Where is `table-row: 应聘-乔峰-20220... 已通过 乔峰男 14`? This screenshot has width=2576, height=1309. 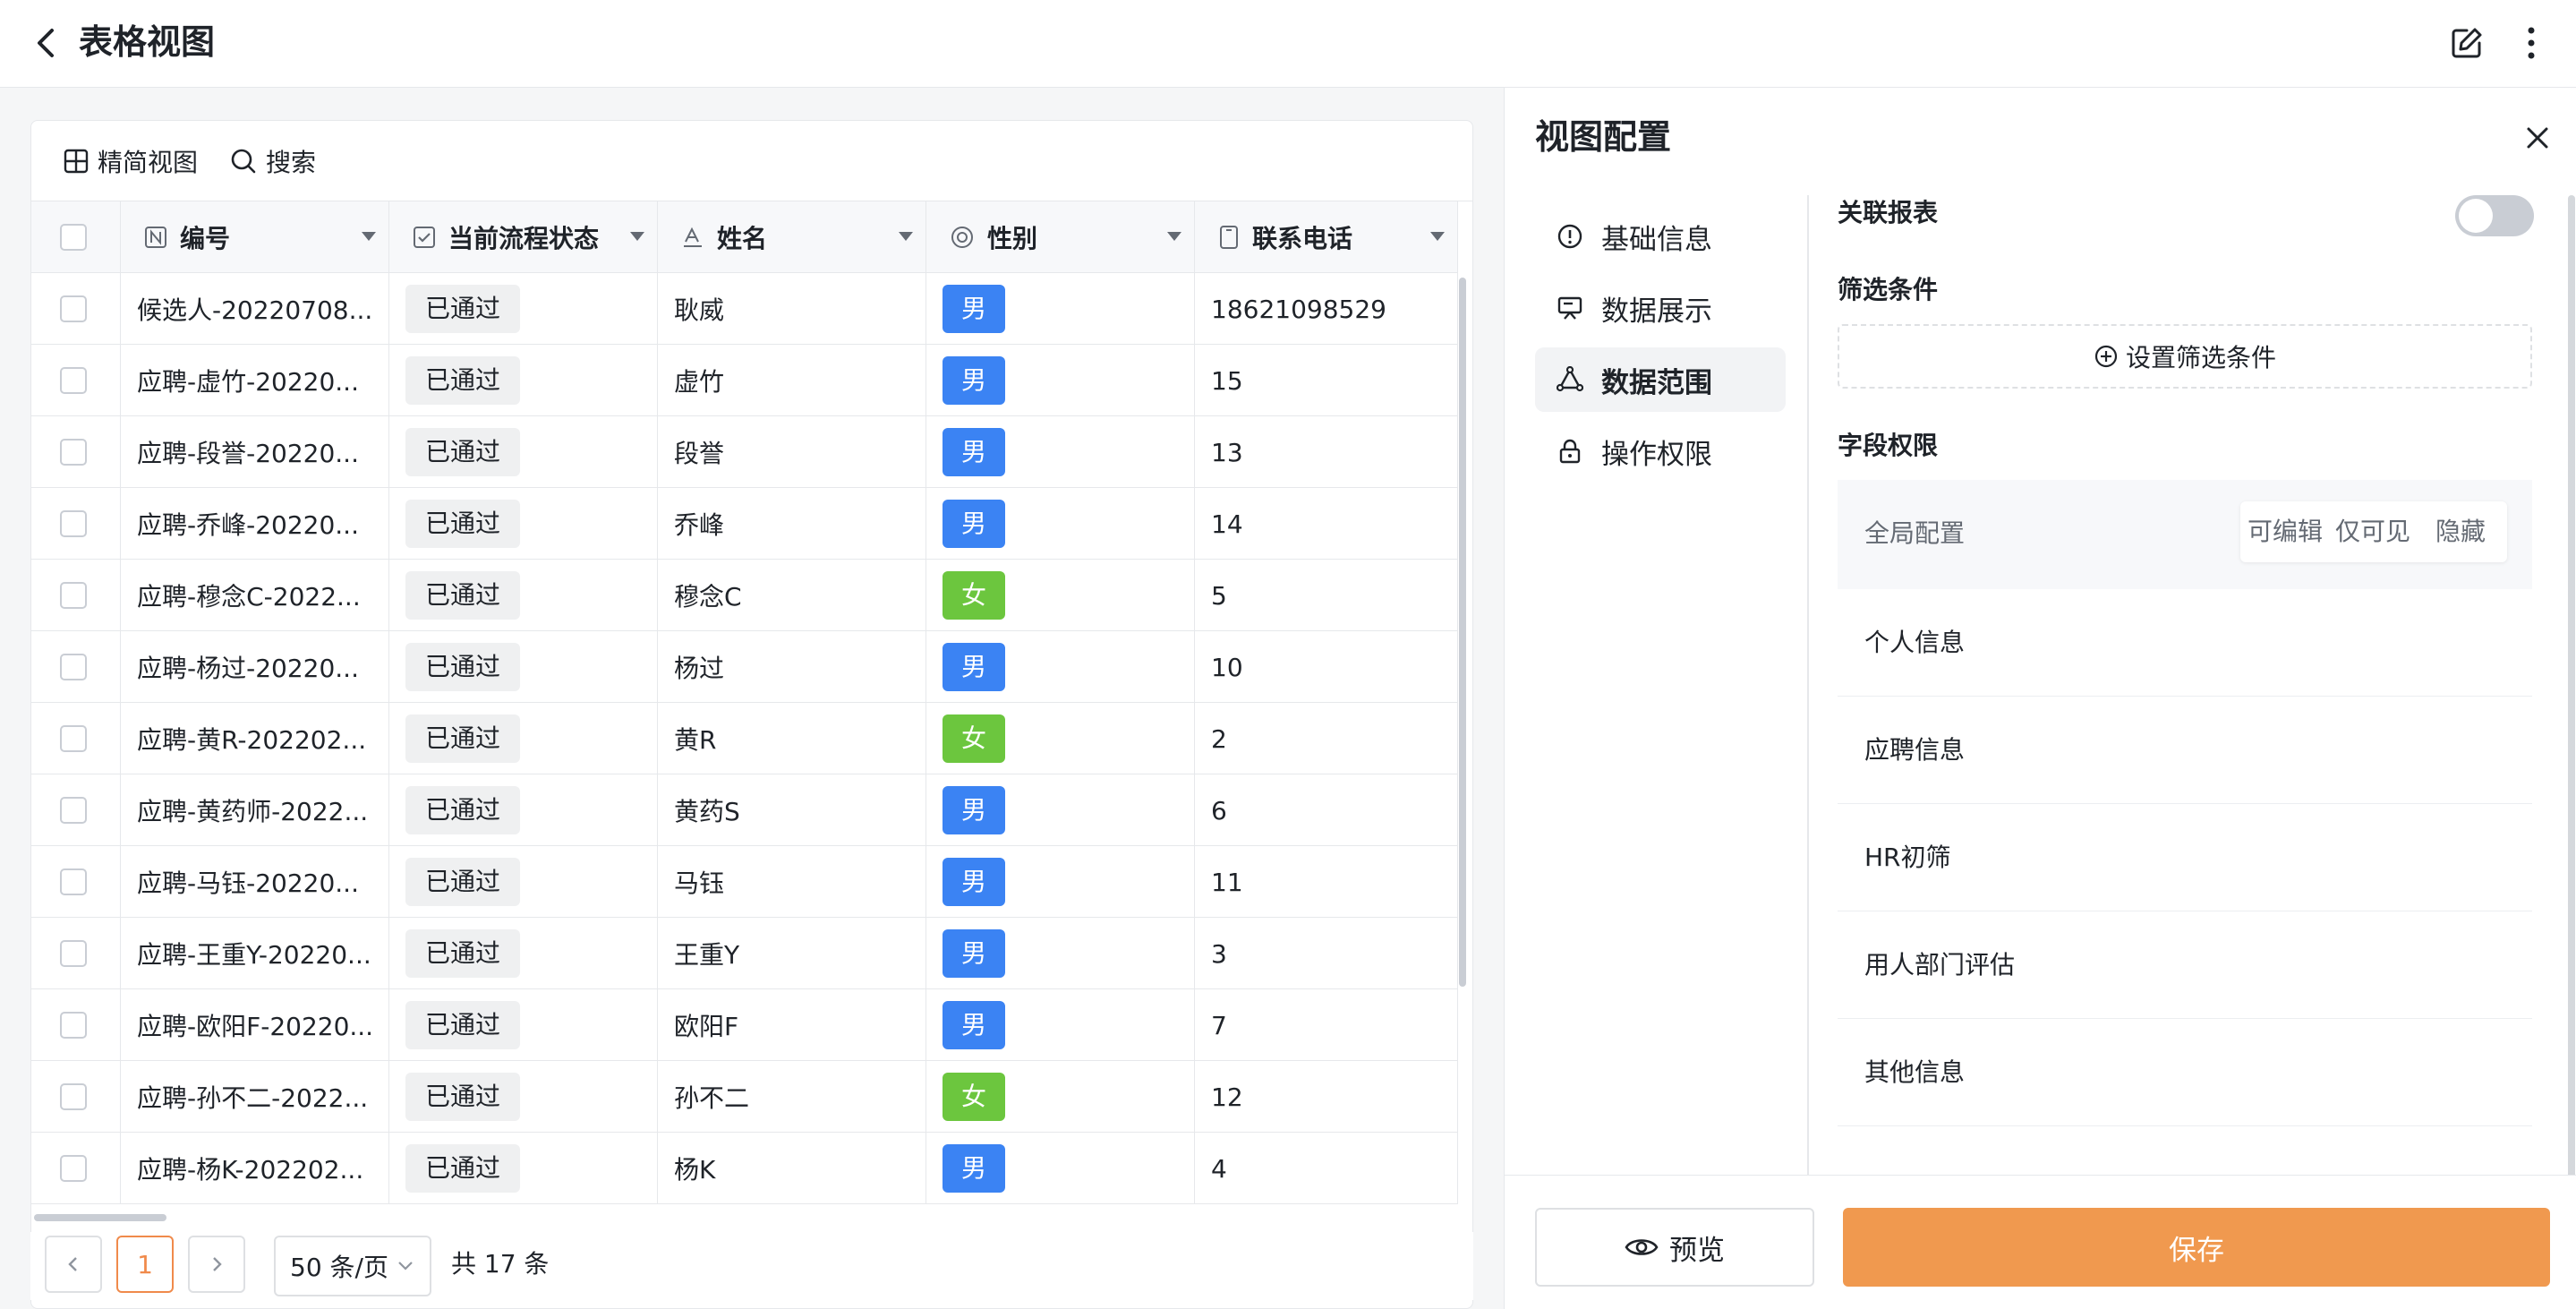 table-row: 应聘-乔峰-20220... 已通过 乔峰男 14 is located at coordinates (744, 524).